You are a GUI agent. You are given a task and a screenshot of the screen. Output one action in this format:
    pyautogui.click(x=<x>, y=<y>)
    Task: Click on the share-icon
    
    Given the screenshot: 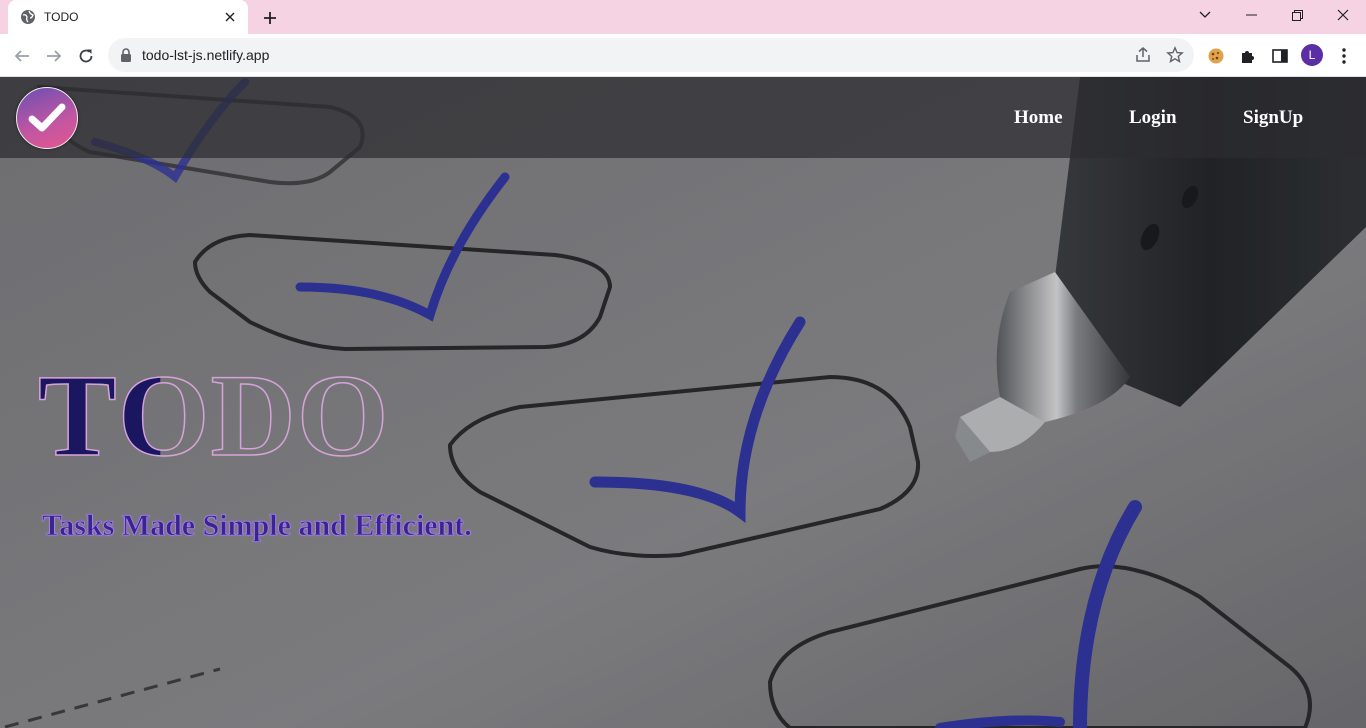 What is the action you would take?
    pyautogui.click(x=1143, y=55)
    